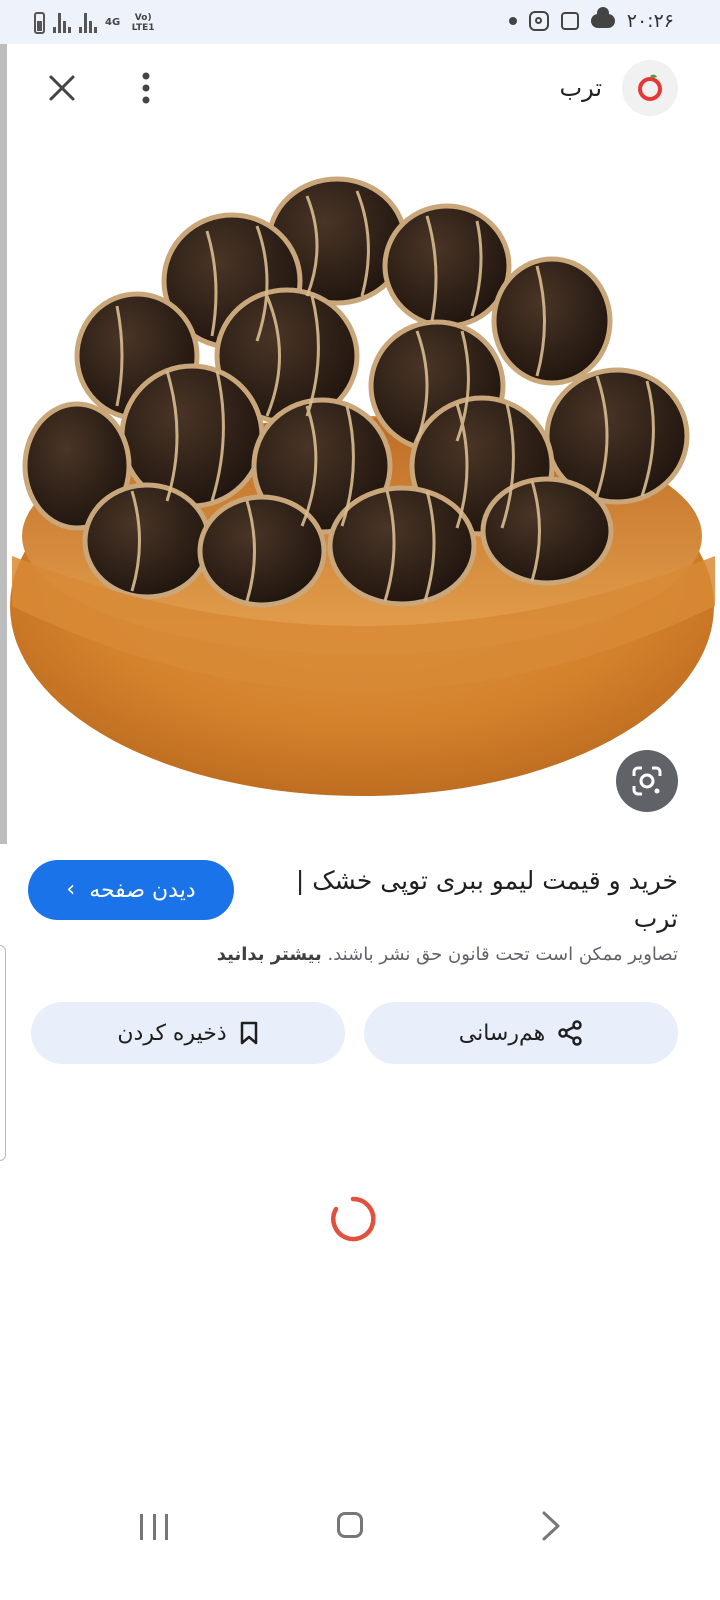 This screenshot has height=1600, width=720. What do you see at coordinates (154, 1527) in the screenshot?
I see `recent-apps-button` at bounding box center [154, 1527].